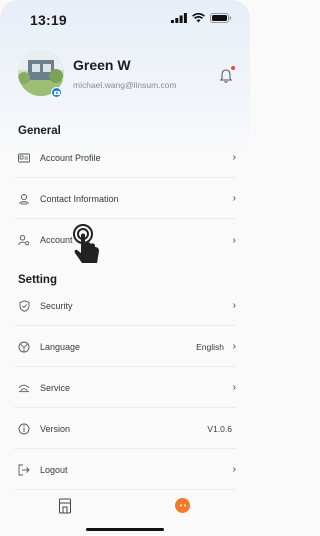 The width and height of the screenshot is (320, 536). What do you see at coordinates (125, 18) in the screenshot?
I see `status-bar: 13:19` at bounding box center [125, 18].